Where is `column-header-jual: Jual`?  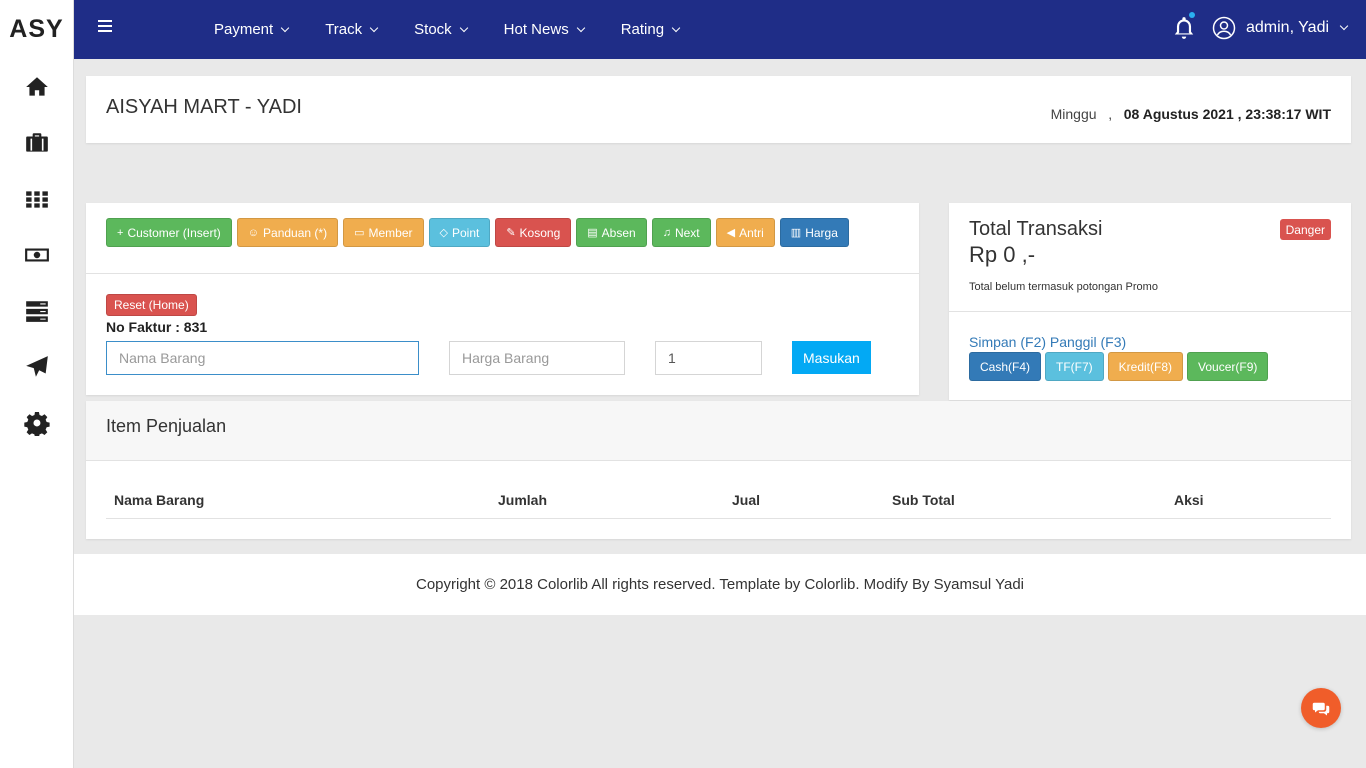
column-header-jual: Jual is located at coordinates (746, 500).